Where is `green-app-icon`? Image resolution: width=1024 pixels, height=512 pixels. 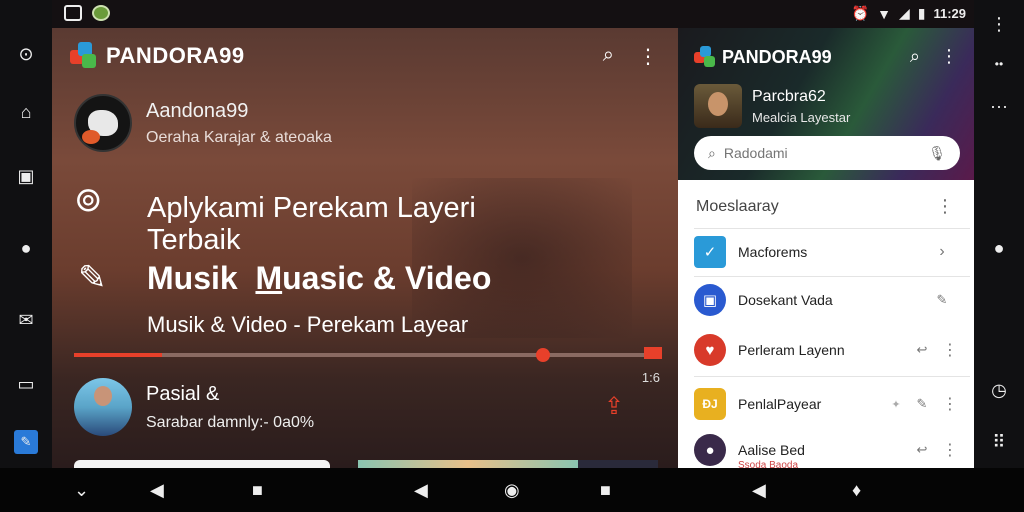
green-app-icon is located at coordinates (101, 13).